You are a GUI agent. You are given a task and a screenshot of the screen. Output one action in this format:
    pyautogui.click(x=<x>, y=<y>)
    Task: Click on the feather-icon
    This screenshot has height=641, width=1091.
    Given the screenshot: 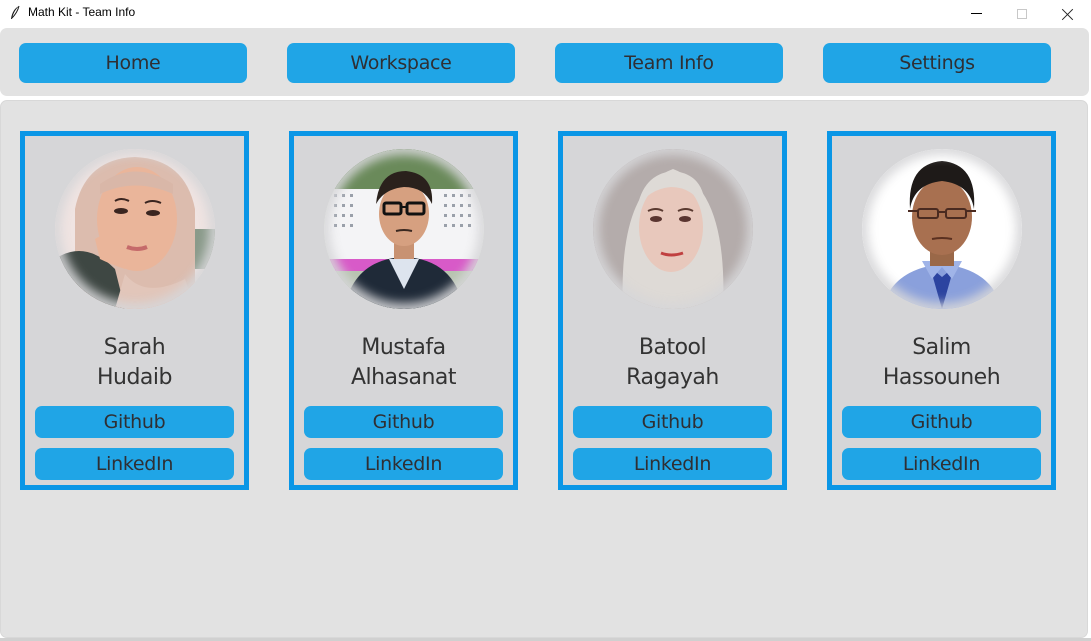 What is the action you would take?
    pyautogui.click(x=15, y=13)
    